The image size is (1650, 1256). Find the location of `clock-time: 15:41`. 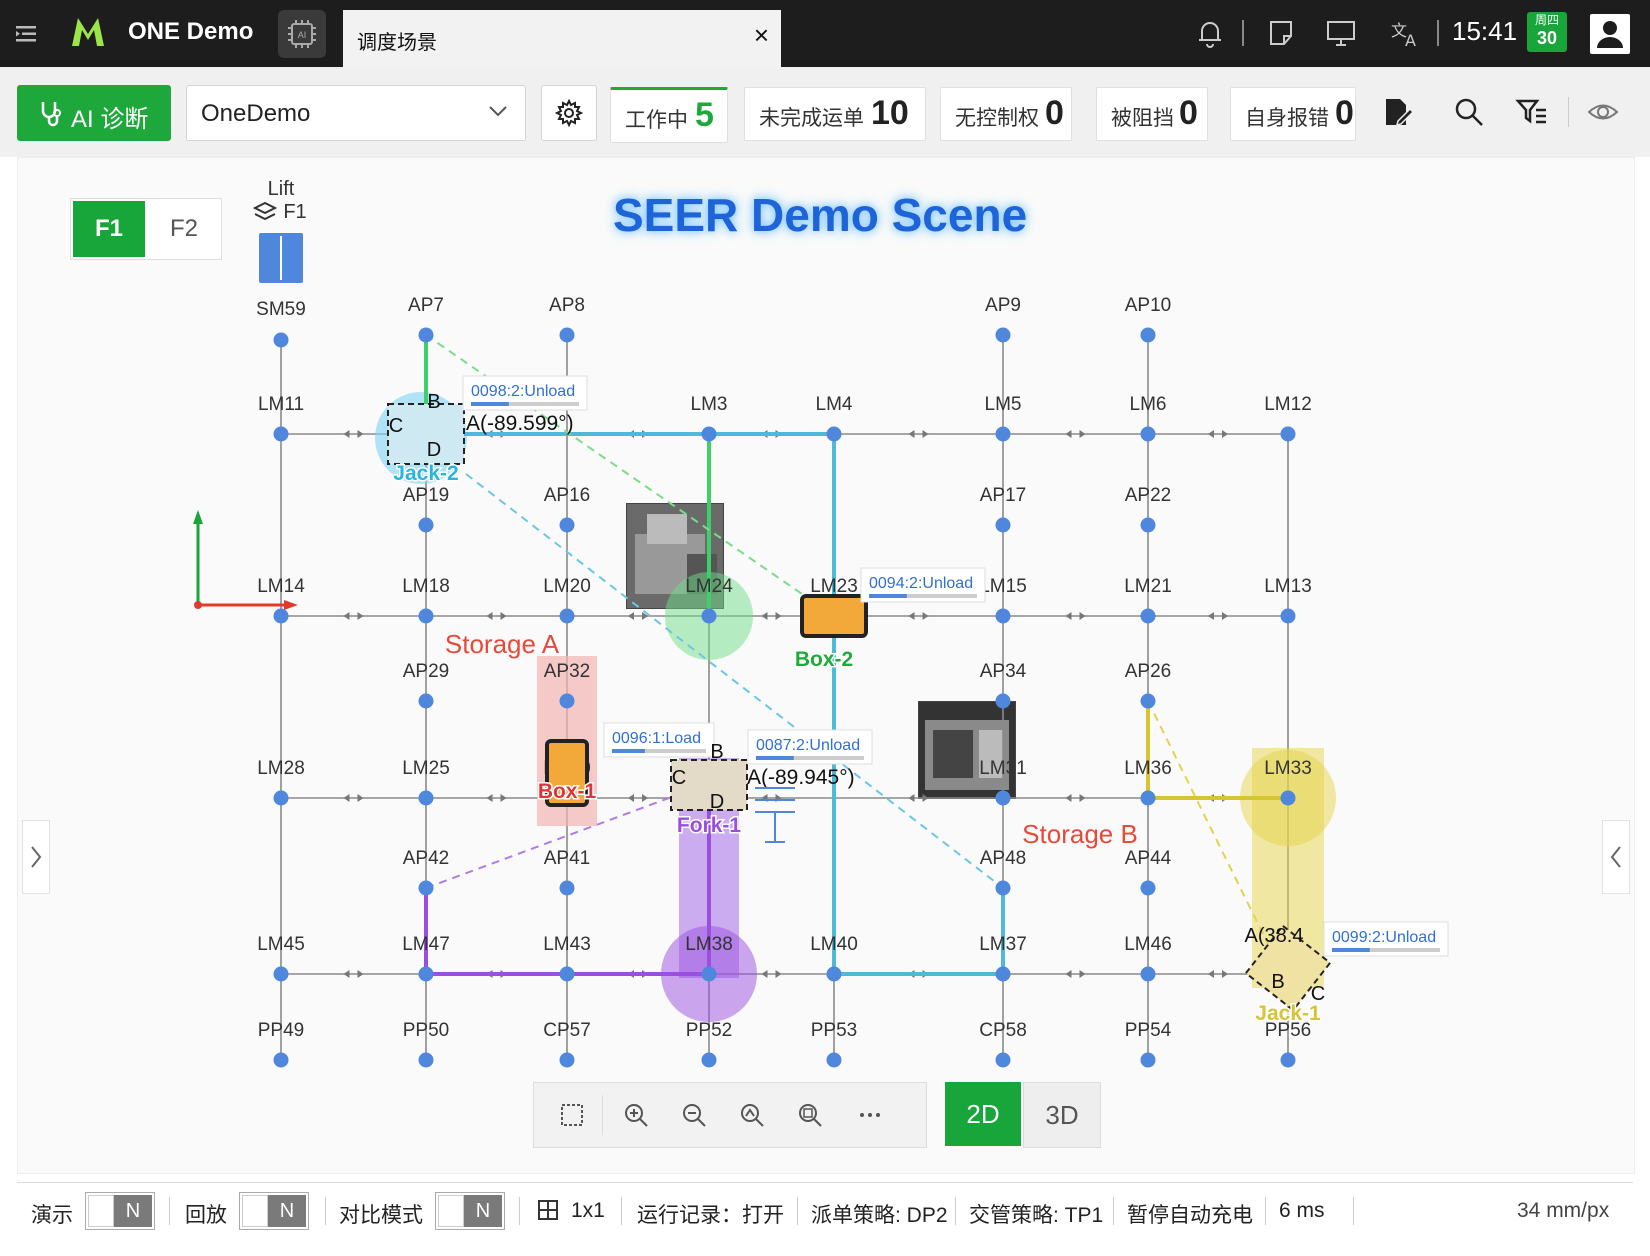

clock-time: 15:41 is located at coordinates (1485, 31).